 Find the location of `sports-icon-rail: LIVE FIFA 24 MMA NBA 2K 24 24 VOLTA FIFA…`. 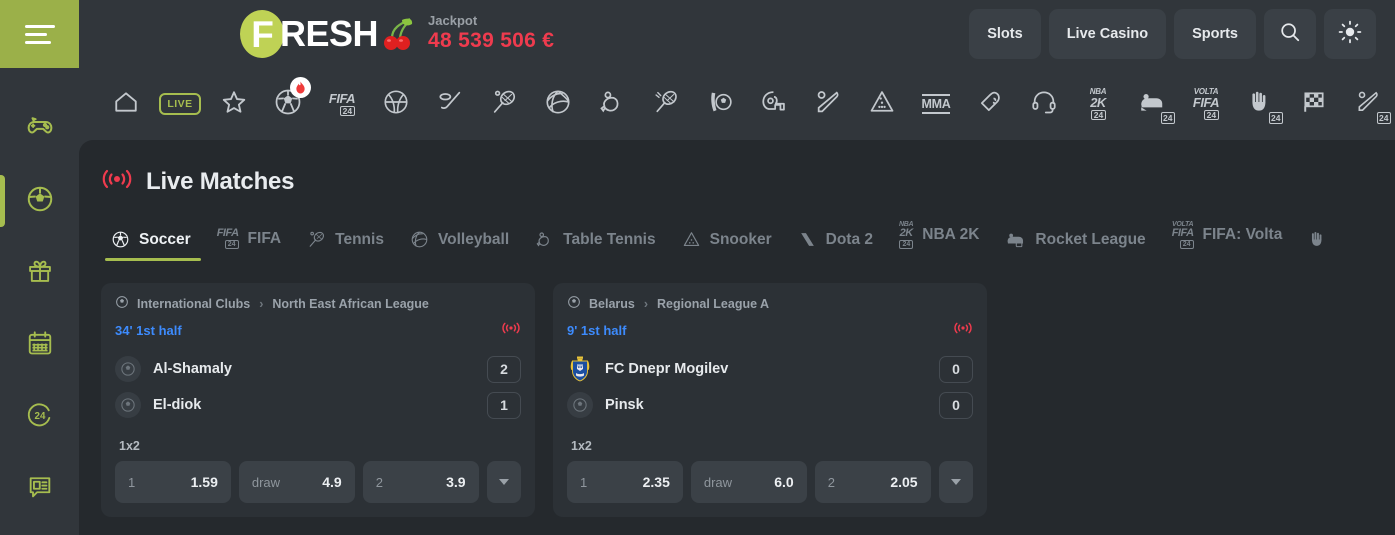

sports-icon-rail: LIVE FIFA 24 MMA NBA 2K 24 24 VOLTA FIFA… is located at coordinates (737, 104).